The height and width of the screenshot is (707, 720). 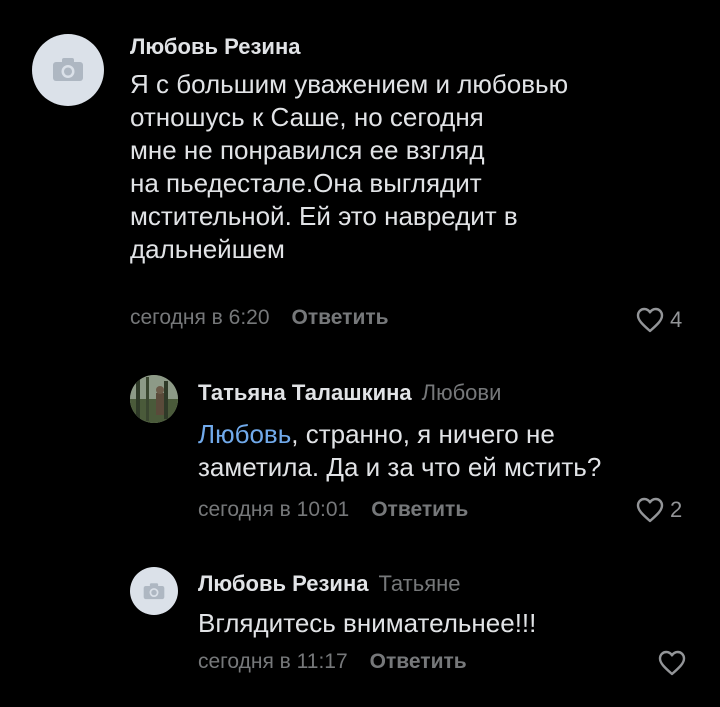 What do you see at coordinates (274, 509) in the screenshot?
I see `timestamp: сегодня в 10:01` at bounding box center [274, 509].